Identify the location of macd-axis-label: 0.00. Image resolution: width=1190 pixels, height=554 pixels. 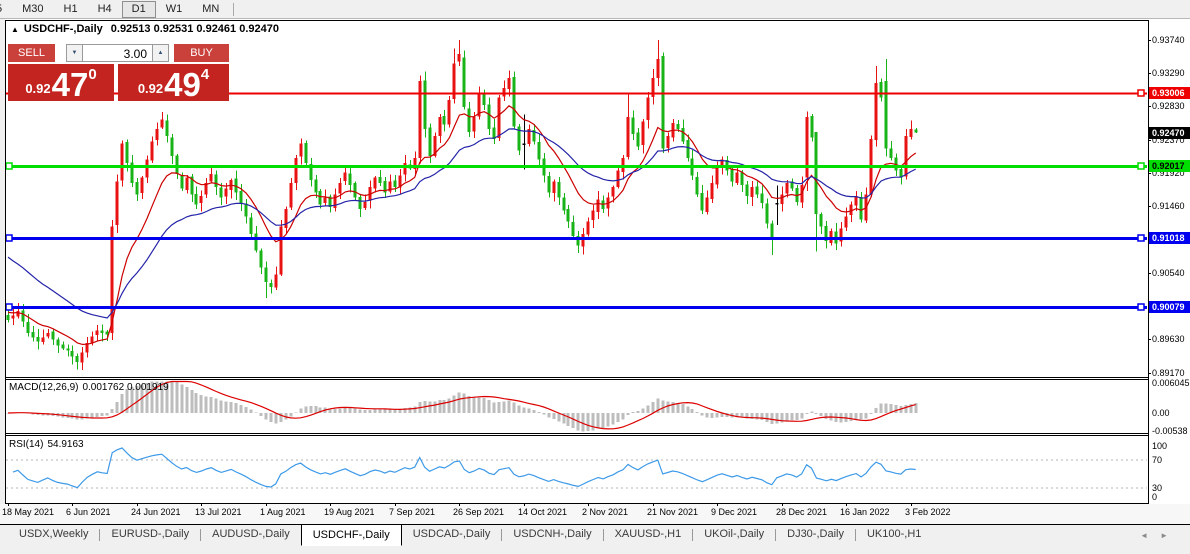
(1161, 413).